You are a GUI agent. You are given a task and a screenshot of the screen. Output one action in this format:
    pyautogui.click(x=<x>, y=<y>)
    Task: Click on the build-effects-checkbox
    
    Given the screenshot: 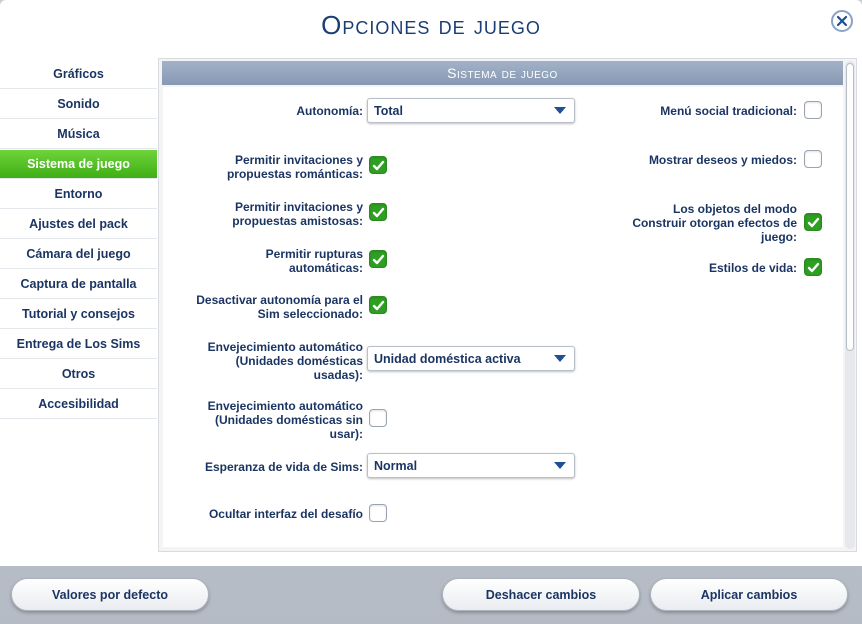 What is the action you would take?
    pyautogui.click(x=813, y=222)
    